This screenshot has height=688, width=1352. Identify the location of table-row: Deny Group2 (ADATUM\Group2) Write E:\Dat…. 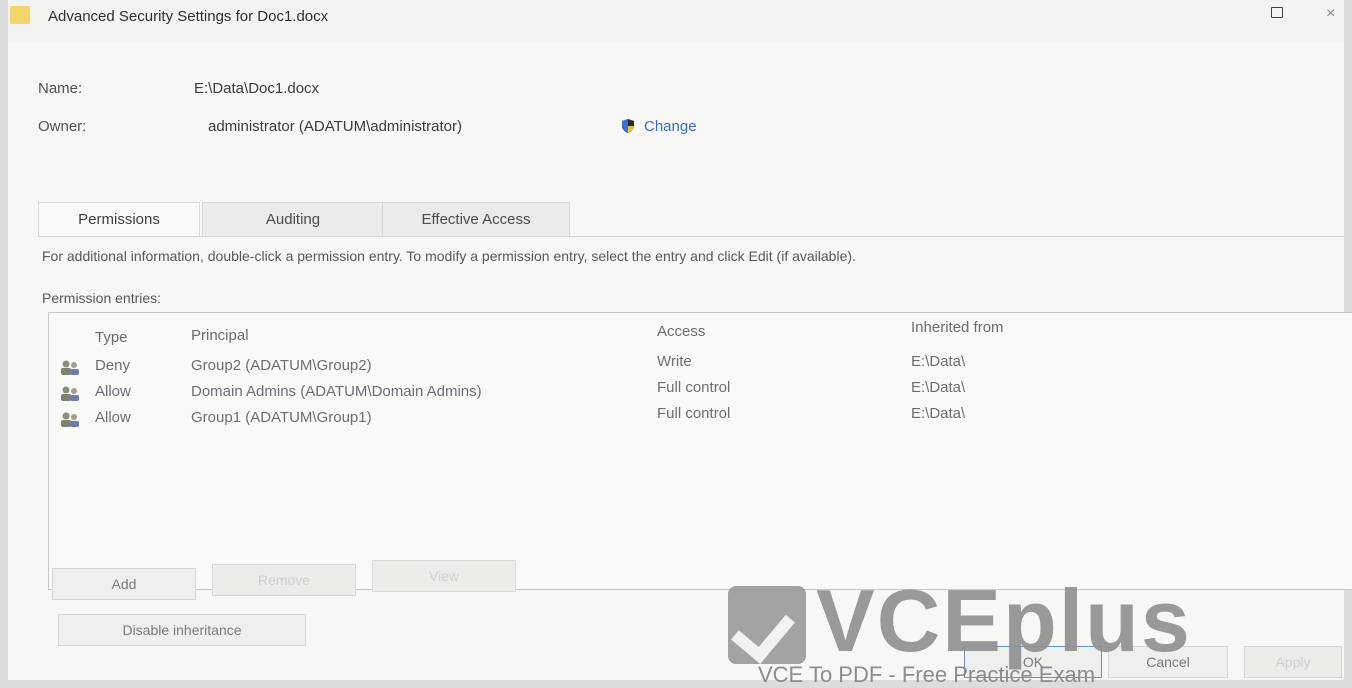
(699, 367).